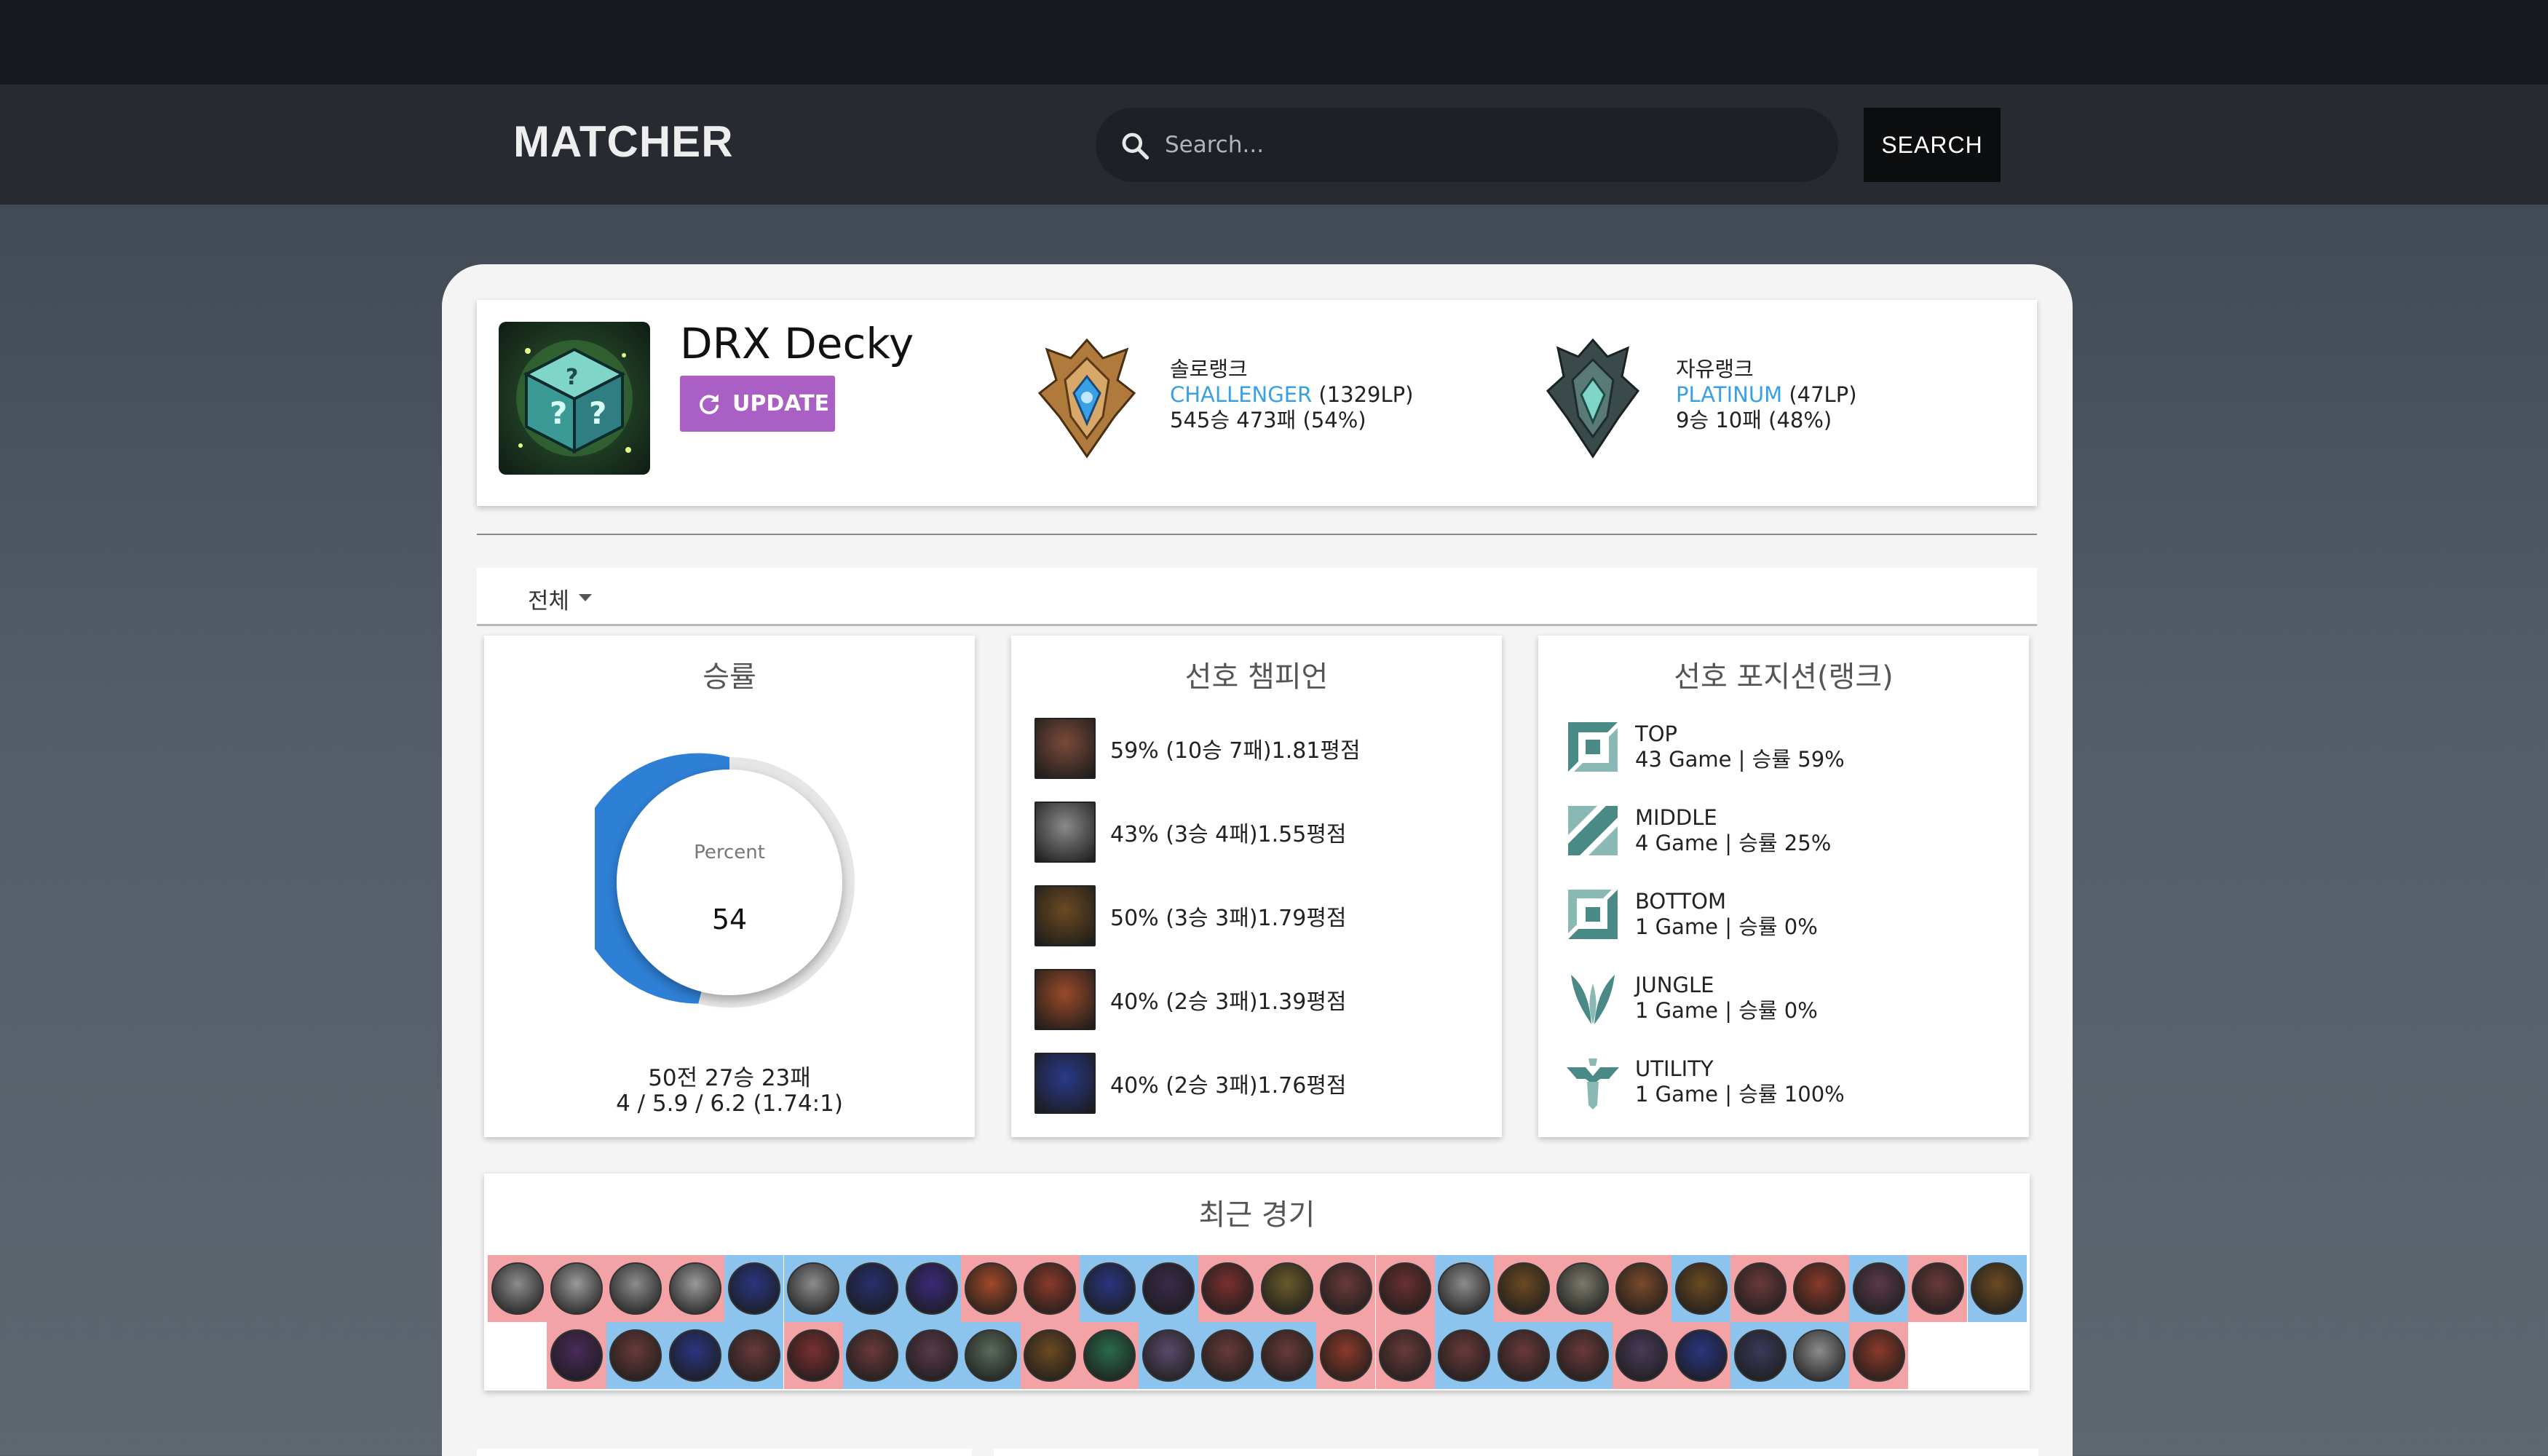 This screenshot has width=2548, height=1456. I want to click on search-box, so click(1467, 145).